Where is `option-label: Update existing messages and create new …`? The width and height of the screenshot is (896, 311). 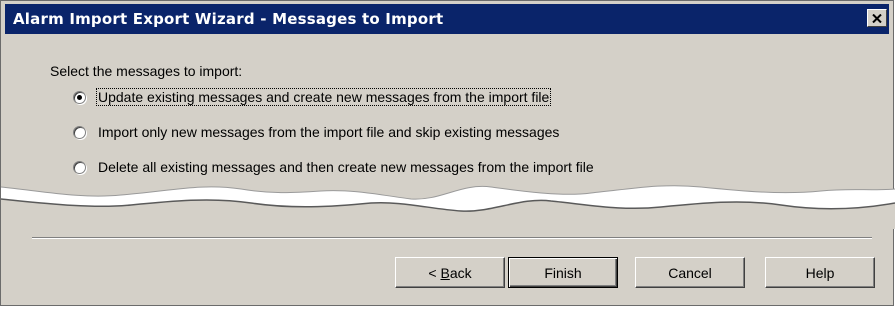 option-label: Update existing messages and create new … is located at coordinates (323, 97).